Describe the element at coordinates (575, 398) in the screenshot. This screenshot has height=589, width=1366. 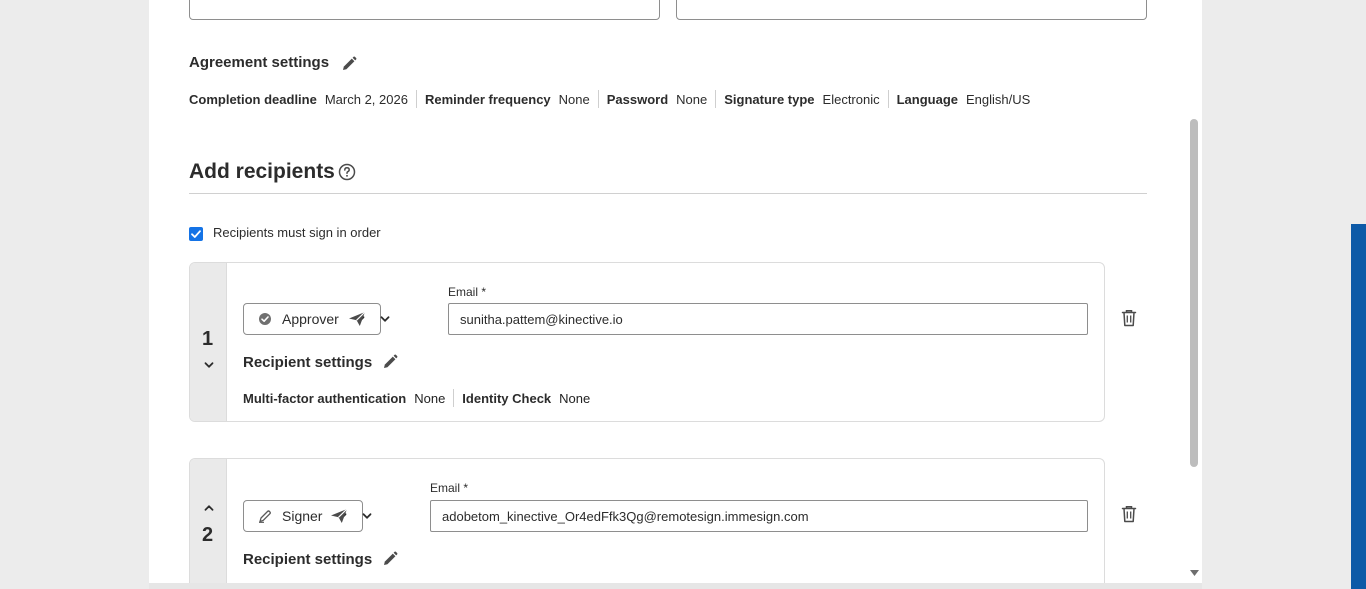
I see `identity-check-value: None` at that location.